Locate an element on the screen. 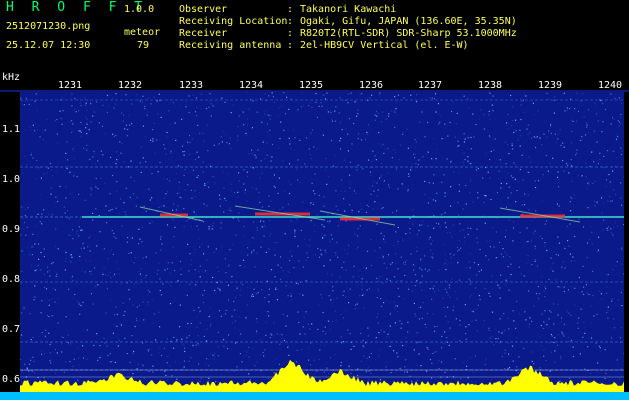  date-time: 25.12.07 12:30 is located at coordinates (48, 45).